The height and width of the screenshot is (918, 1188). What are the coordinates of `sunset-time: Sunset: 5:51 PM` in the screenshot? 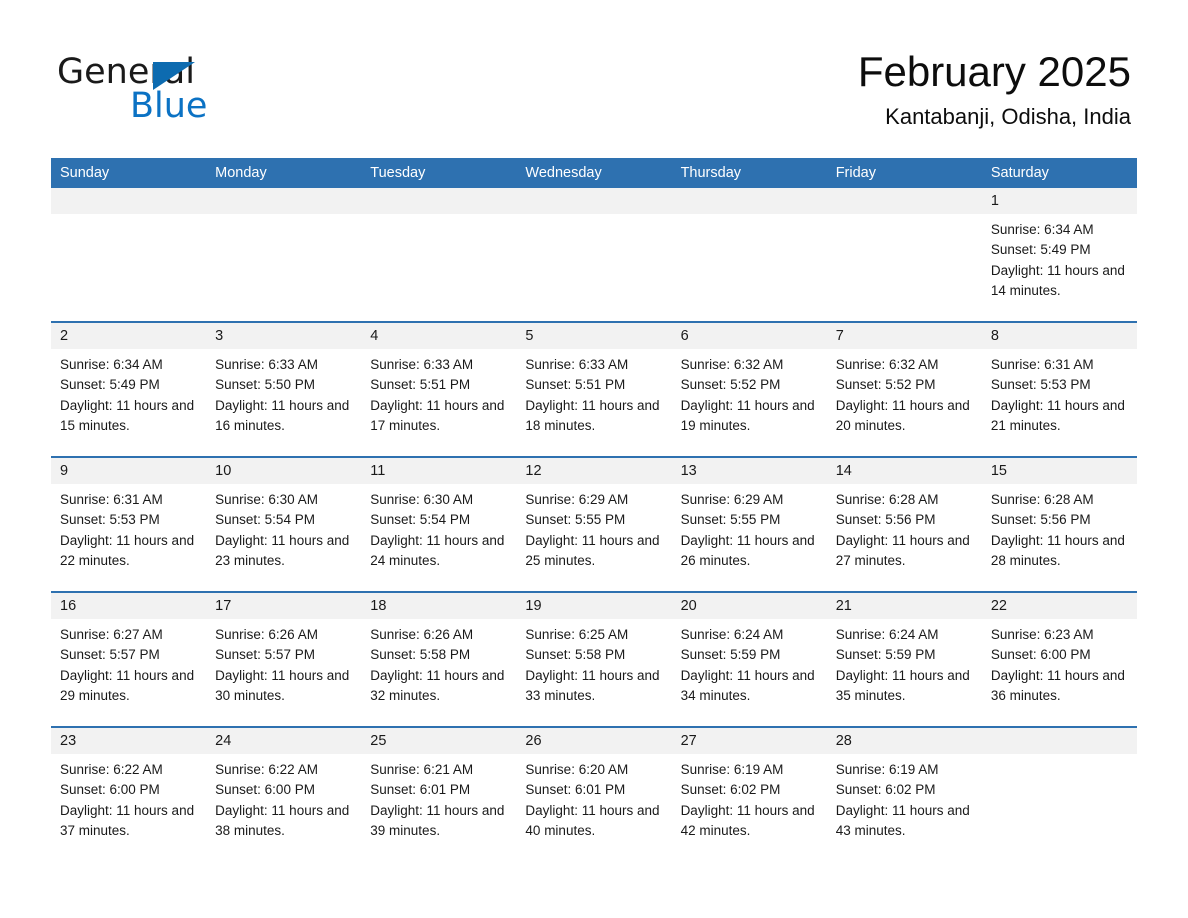 It's located at (420, 385).